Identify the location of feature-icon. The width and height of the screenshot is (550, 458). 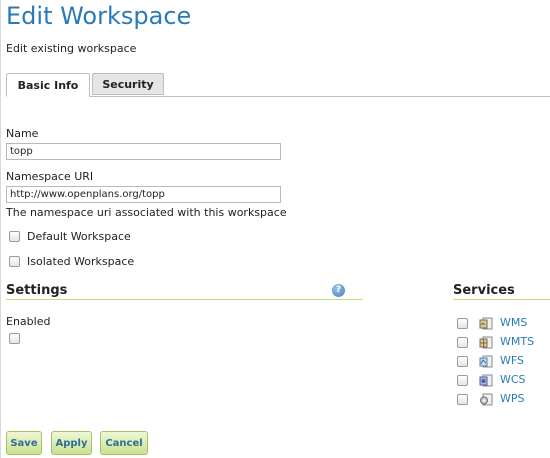
(486, 361).